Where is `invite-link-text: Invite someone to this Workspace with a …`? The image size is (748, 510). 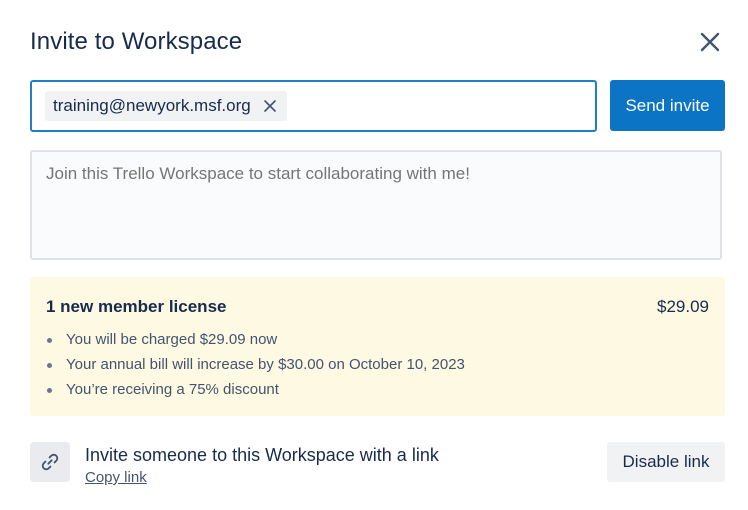 invite-link-text: Invite someone to this Workspace with a … is located at coordinates (262, 455).